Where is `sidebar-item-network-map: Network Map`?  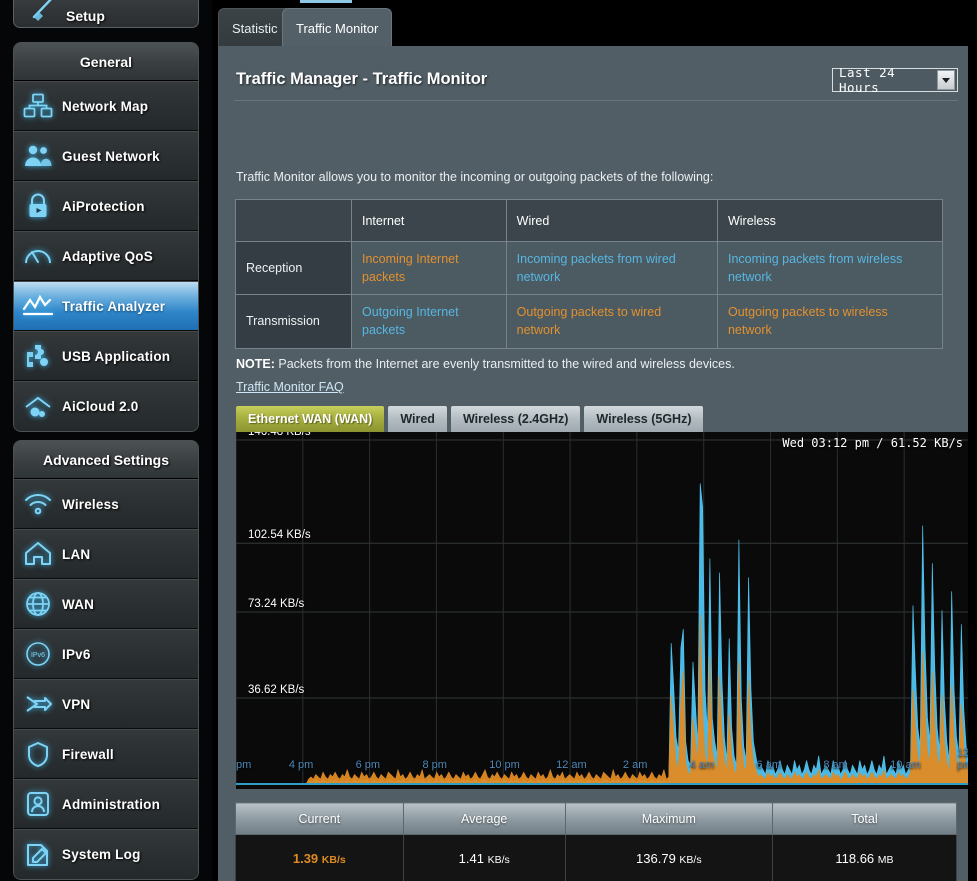 sidebar-item-network-map: Network Map is located at coordinates (106, 106).